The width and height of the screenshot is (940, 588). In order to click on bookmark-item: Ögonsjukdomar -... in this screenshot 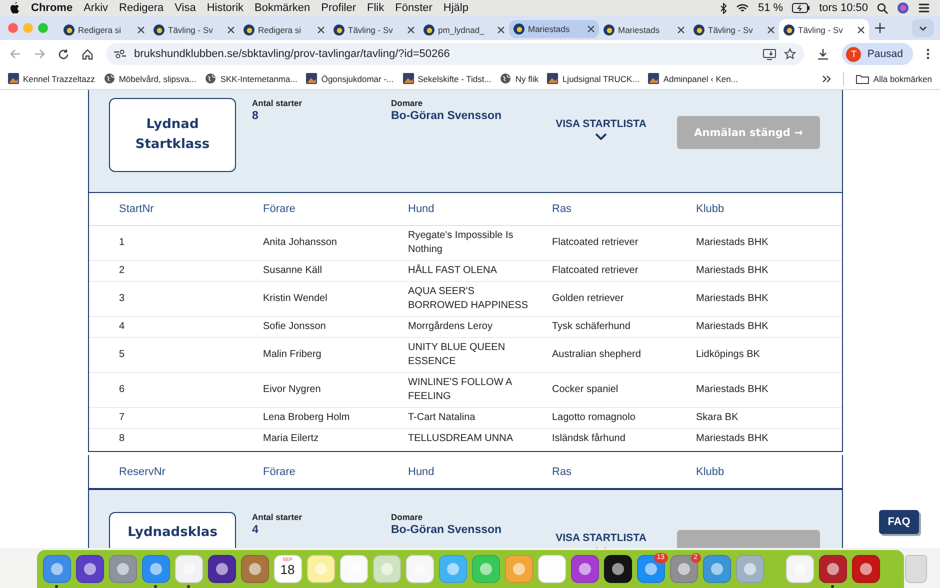, I will do `click(350, 78)`.